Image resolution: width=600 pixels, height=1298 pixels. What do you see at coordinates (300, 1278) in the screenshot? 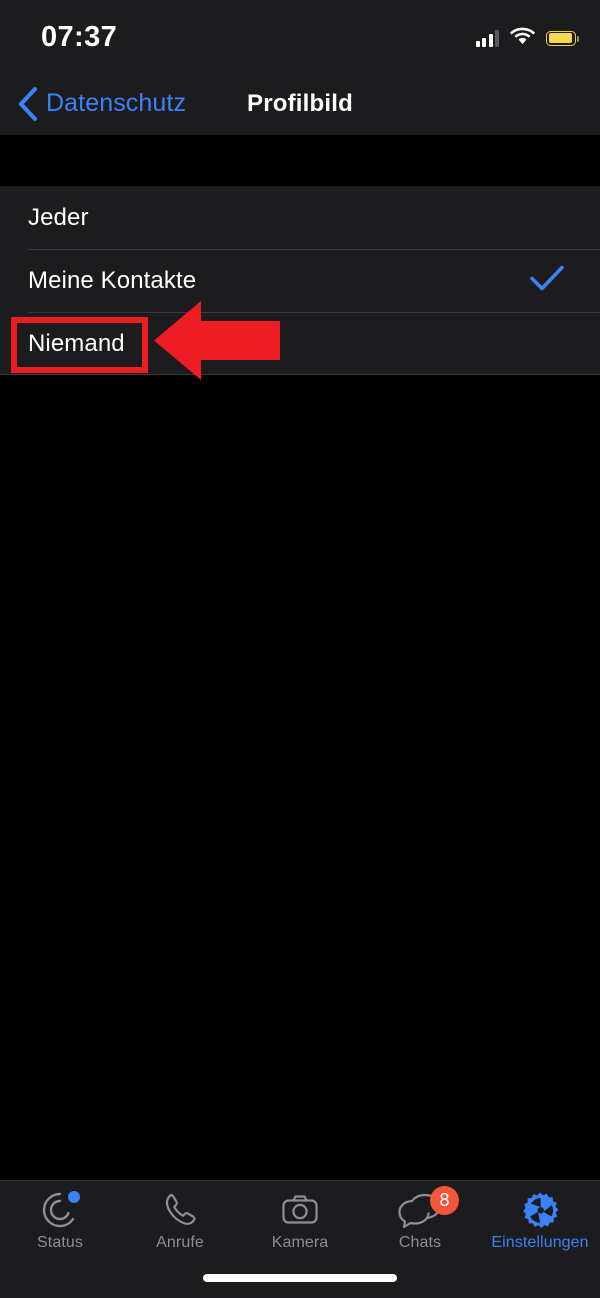
I see `home-indicator` at bounding box center [300, 1278].